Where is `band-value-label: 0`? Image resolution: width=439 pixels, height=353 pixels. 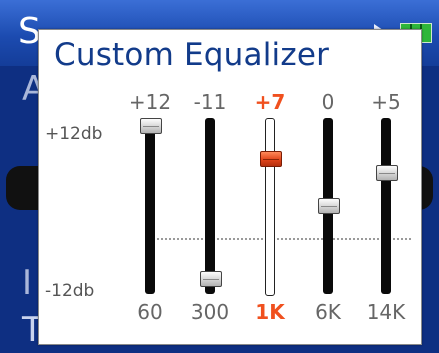
band-value-label: 0 is located at coordinates (328, 102).